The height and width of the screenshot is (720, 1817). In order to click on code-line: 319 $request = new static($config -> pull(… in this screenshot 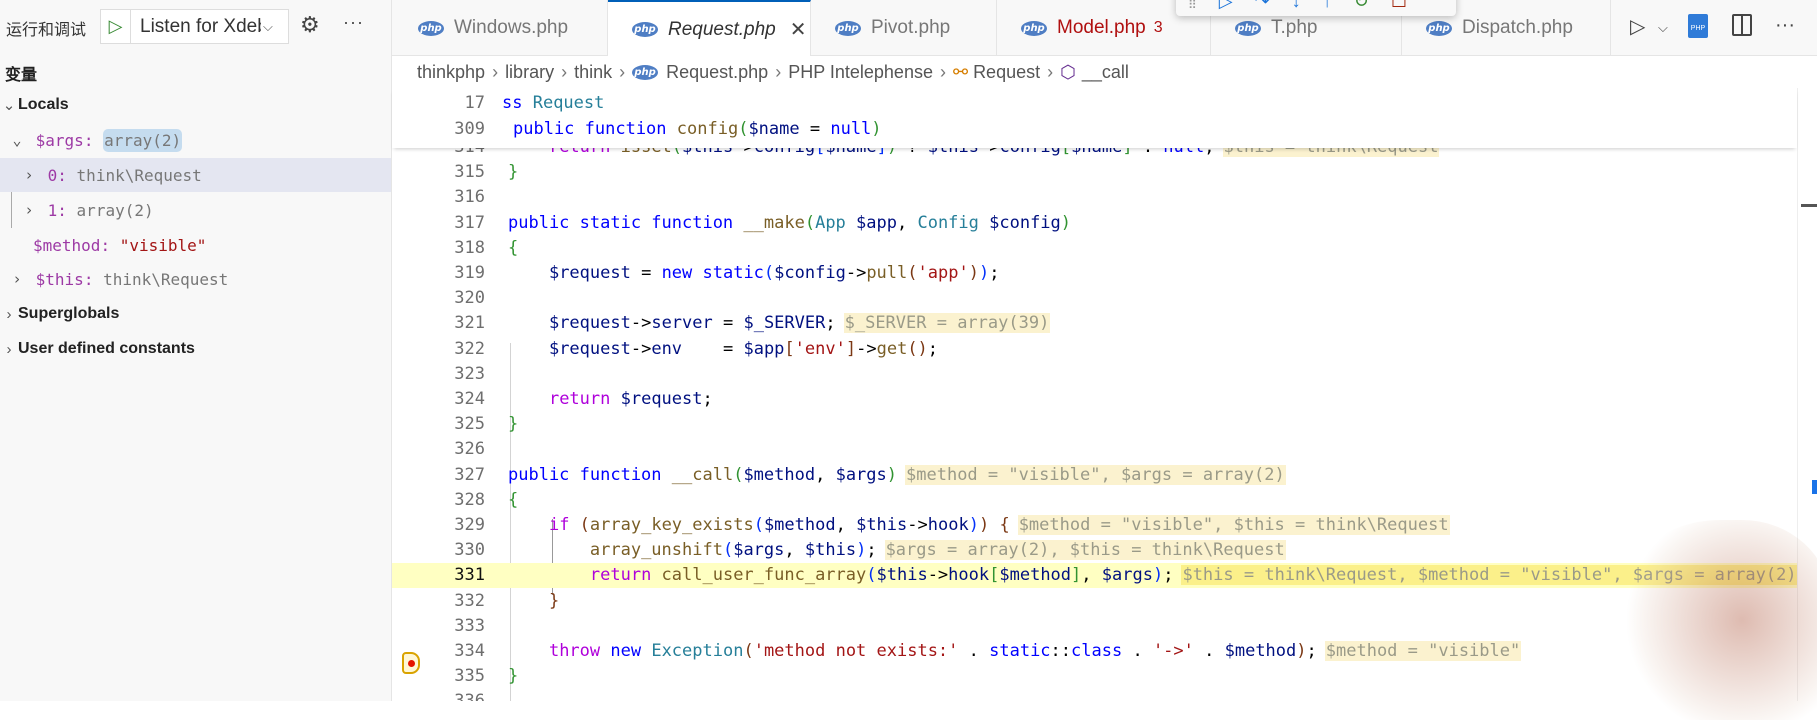, I will do `click(1094, 273)`.